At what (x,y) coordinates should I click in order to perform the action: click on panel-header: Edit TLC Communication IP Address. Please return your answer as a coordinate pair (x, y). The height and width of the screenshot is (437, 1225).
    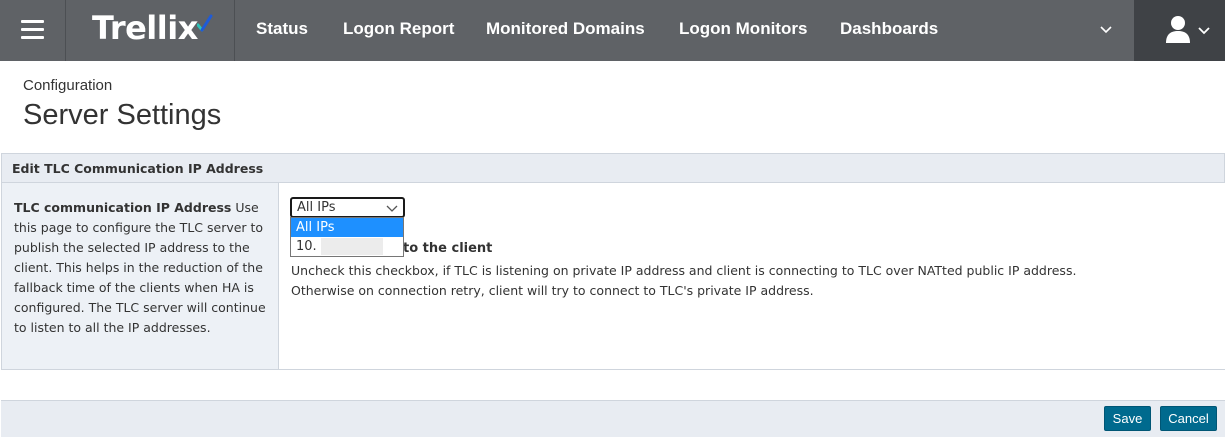
    Looking at the image, I should click on (613, 168).